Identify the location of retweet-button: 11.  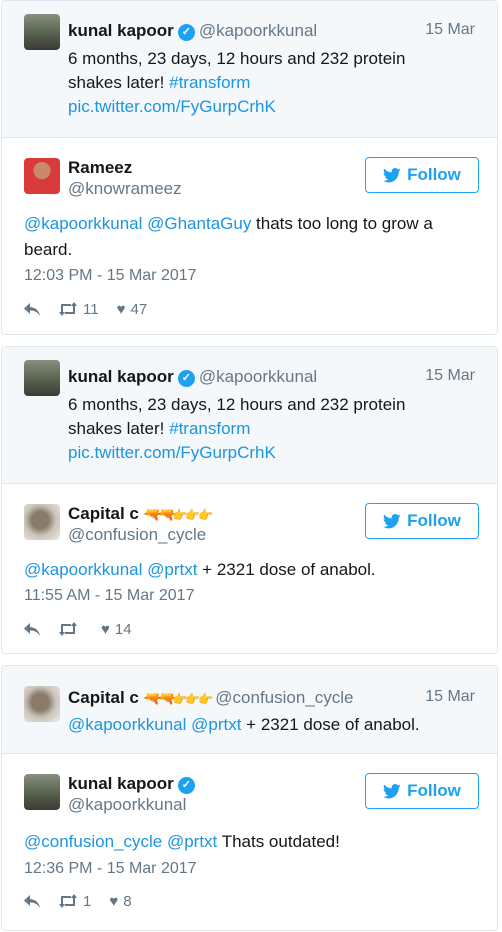
(78, 309).